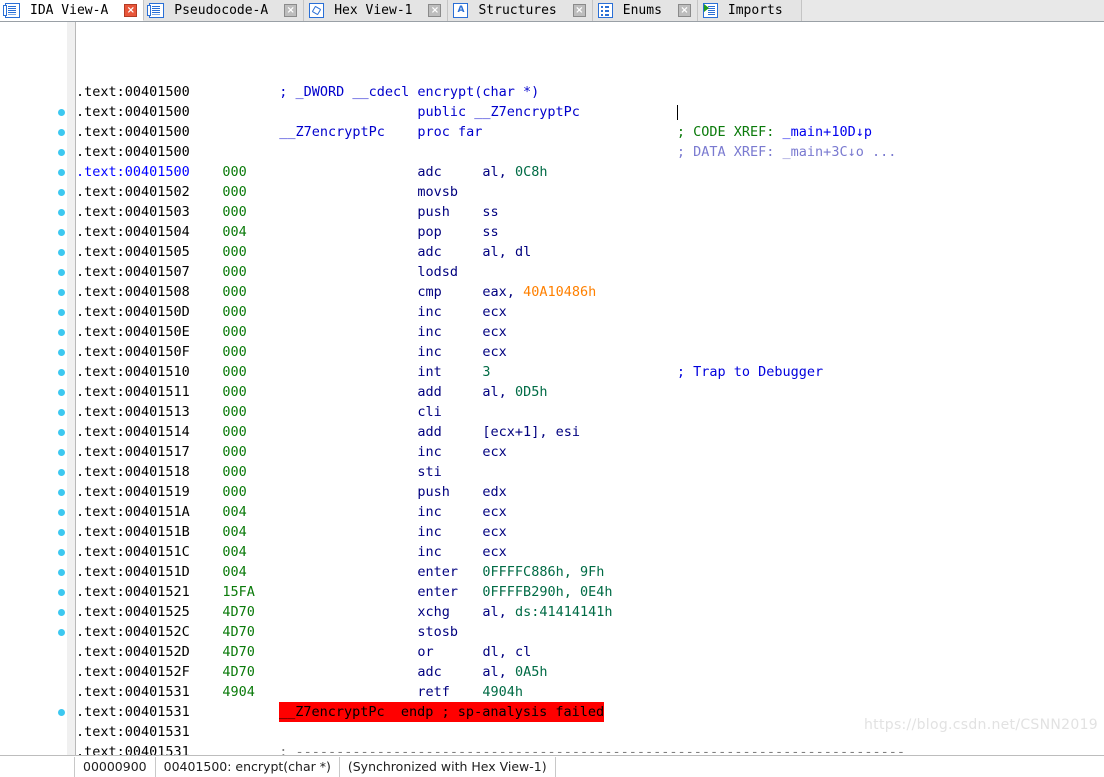  Describe the element at coordinates (750, 372) in the screenshot. I see `instruction-comment: ; Trap to Debugger` at that location.